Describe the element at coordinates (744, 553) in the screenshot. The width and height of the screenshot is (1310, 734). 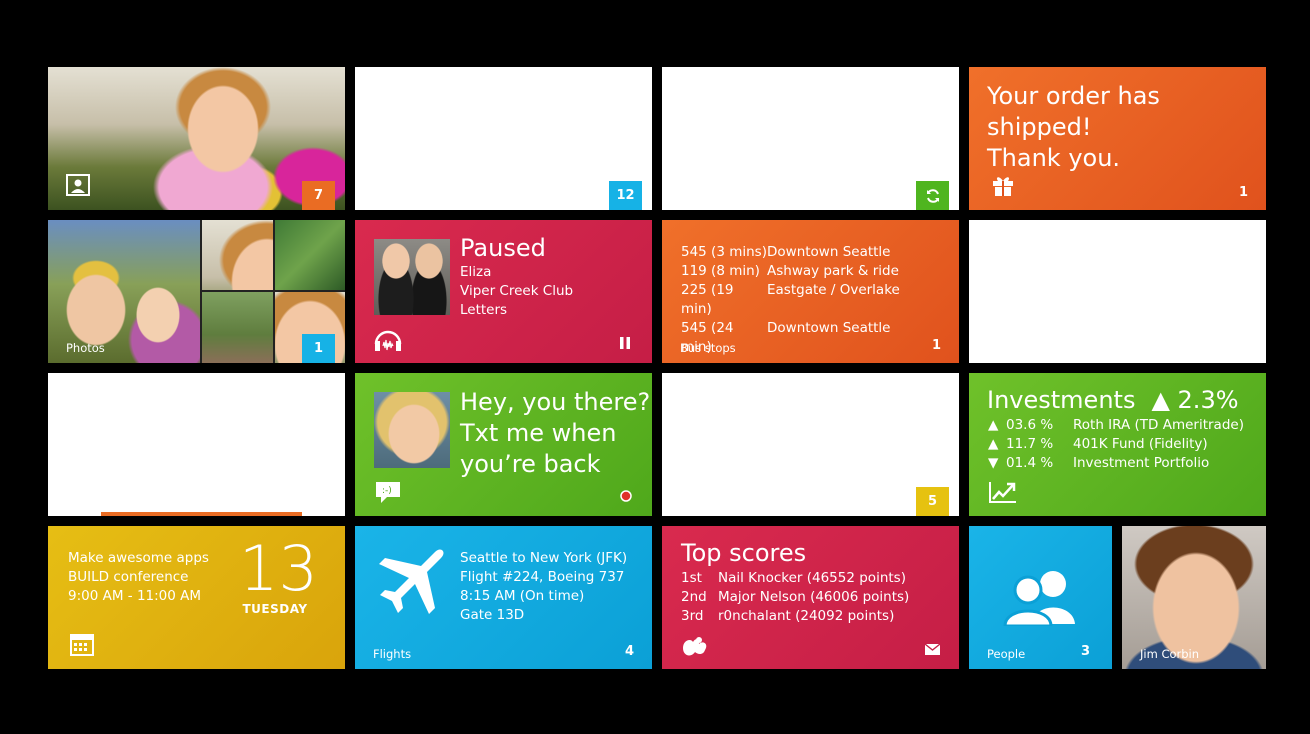
I see `scores-title: Top scores` at that location.